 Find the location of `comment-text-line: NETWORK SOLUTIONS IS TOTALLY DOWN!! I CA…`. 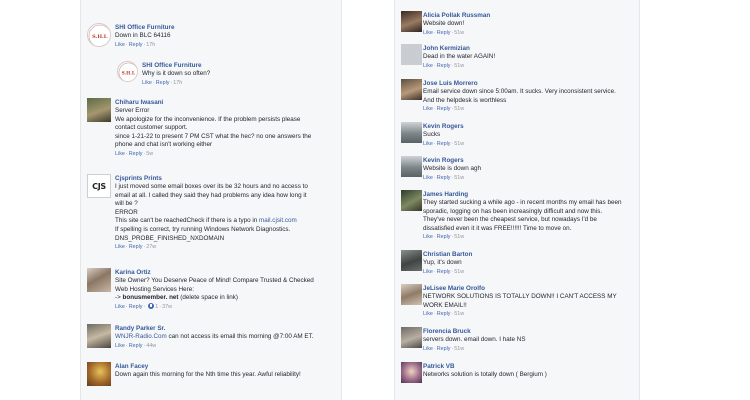

comment-text-line: NETWORK SOLUTIONS IS TOTALLY DOWN!! I CA… is located at coordinates (520, 296).